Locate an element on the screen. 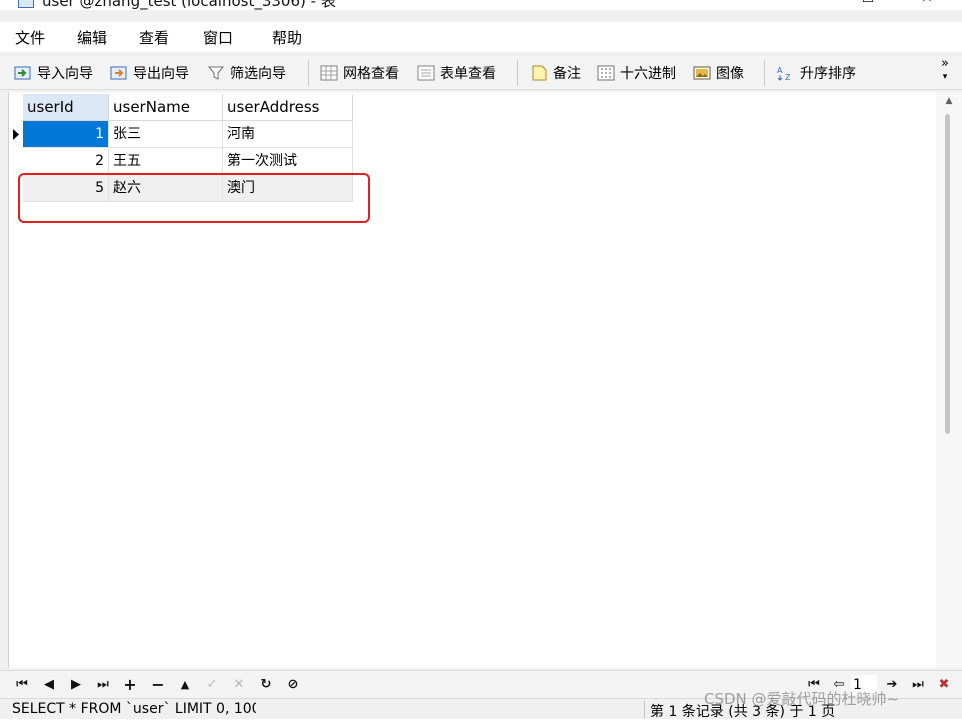  menu-edit: 编辑 is located at coordinates (92, 37).